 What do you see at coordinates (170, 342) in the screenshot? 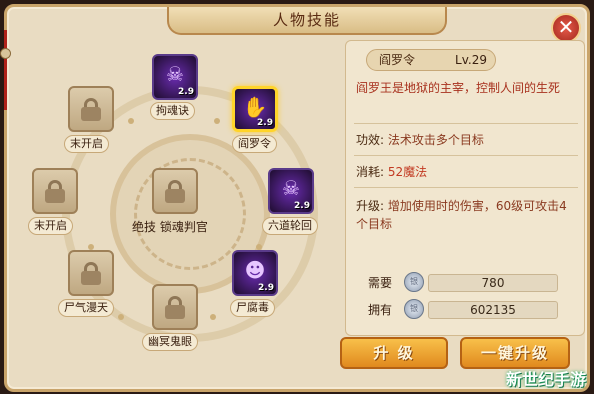
I see `skill-name-youmingguiyan: 幽冥鬼眼` at bounding box center [170, 342].